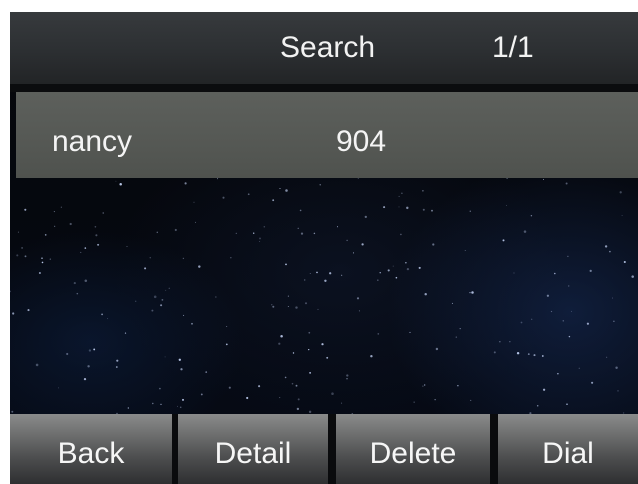  What do you see at coordinates (324, 88) in the screenshot?
I see `header-divider` at bounding box center [324, 88].